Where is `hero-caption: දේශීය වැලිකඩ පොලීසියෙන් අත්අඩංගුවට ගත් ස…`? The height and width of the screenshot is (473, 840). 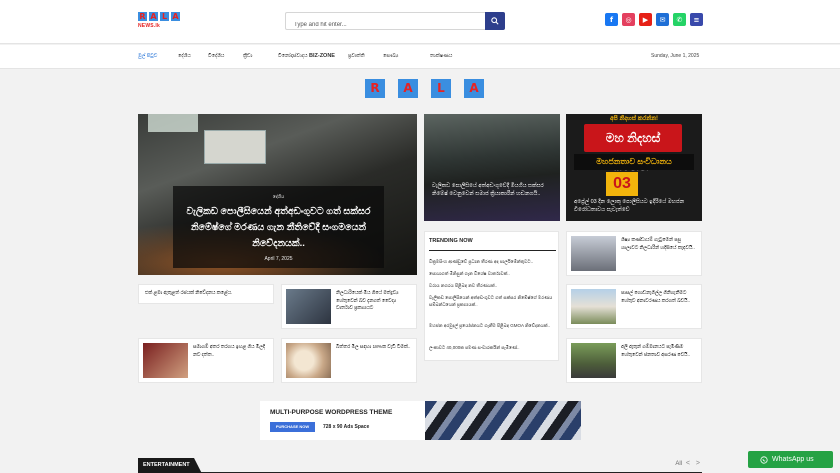
hero-caption: දේශීය වැලිකඩ පොලීසියෙන් අත්අඩංගුවට ගත් ස… is located at coordinates (278, 227).